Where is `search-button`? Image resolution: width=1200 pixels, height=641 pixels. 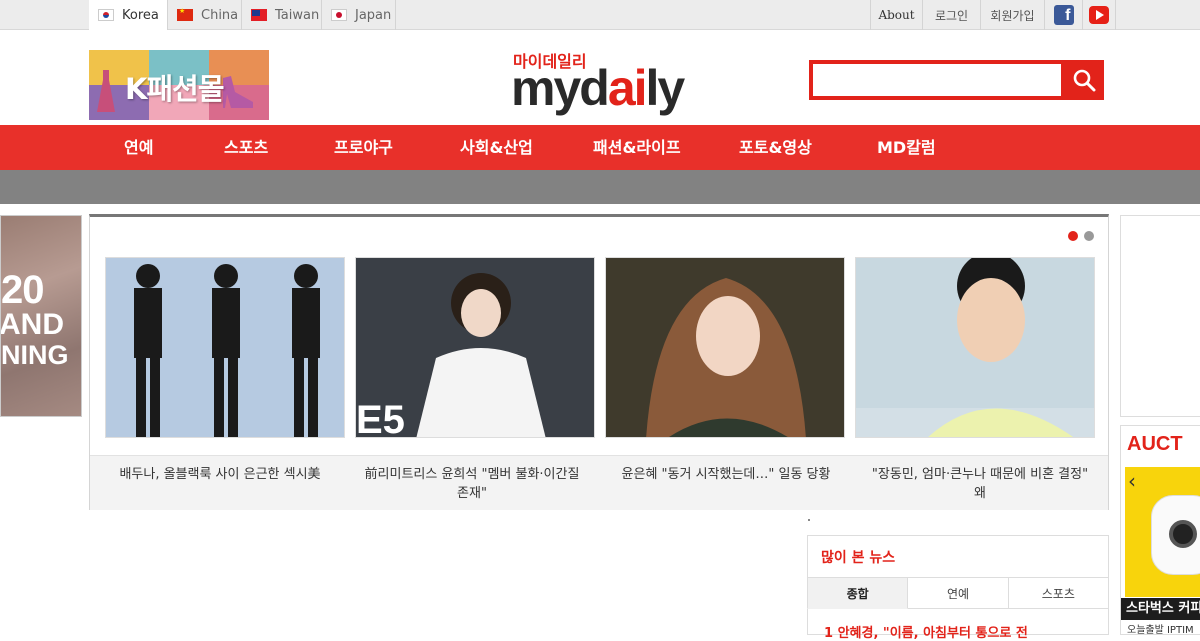
search-button is located at coordinates (1084, 80).